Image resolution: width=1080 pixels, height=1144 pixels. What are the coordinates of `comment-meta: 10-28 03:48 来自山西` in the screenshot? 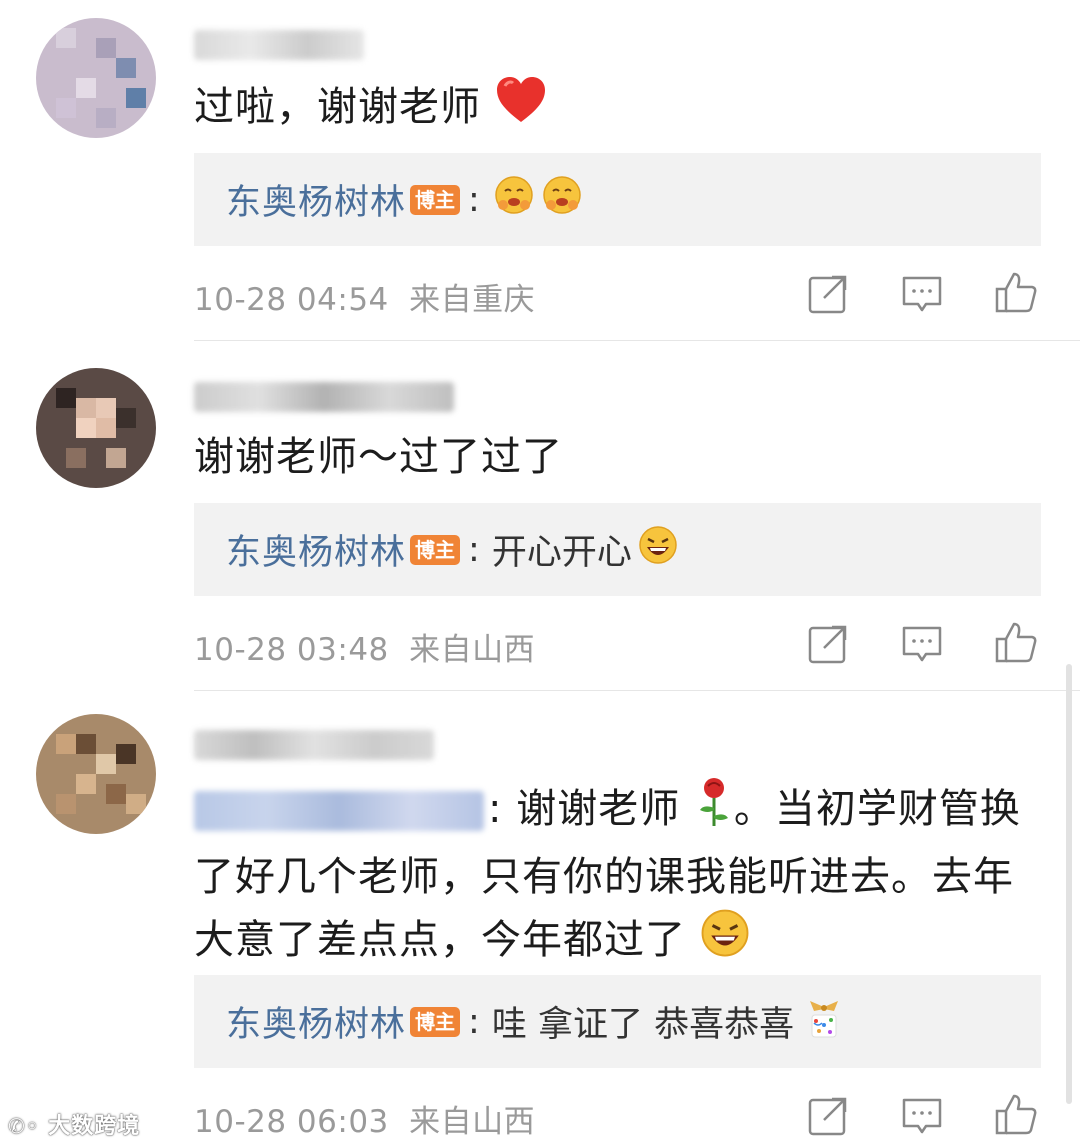 It's located at (364, 646).